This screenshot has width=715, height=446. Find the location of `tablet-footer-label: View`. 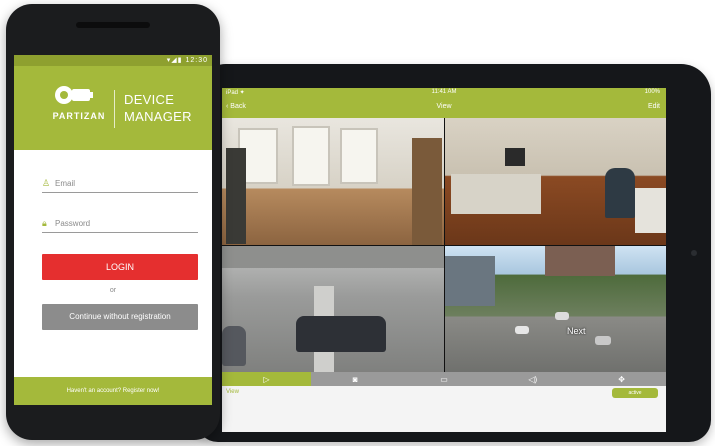

tablet-footer-label: View is located at coordinates (232, 392).